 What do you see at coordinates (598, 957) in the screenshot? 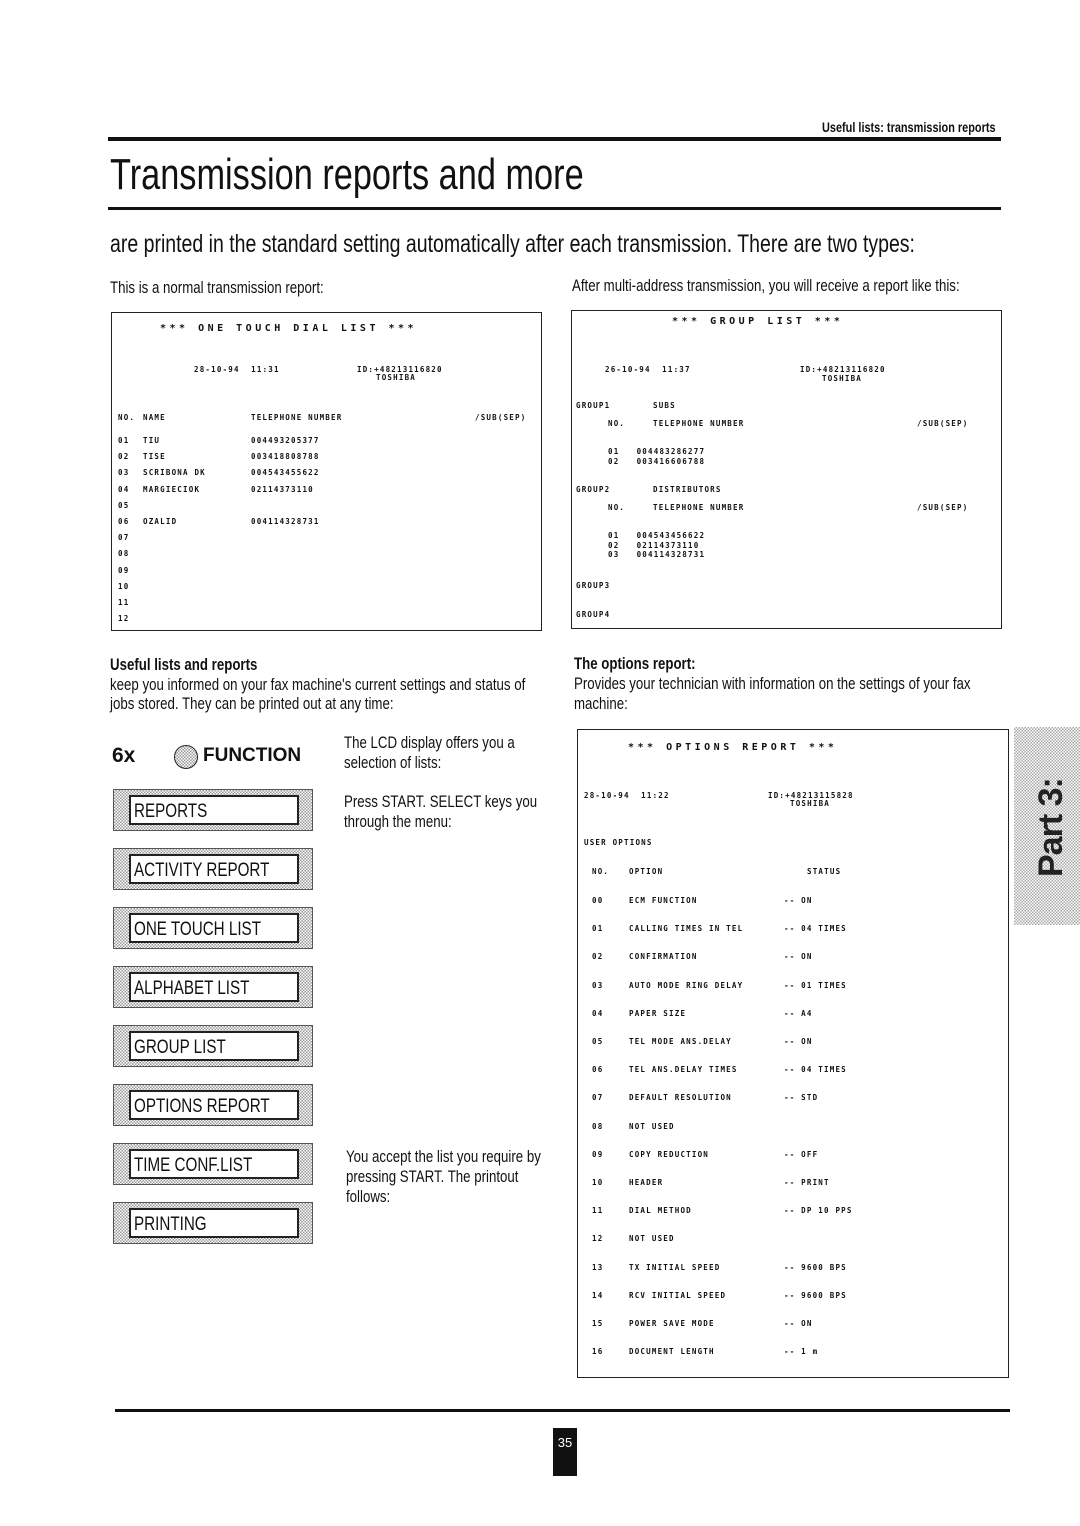
I see `option-no: 02` at bounding box center [598, 957].